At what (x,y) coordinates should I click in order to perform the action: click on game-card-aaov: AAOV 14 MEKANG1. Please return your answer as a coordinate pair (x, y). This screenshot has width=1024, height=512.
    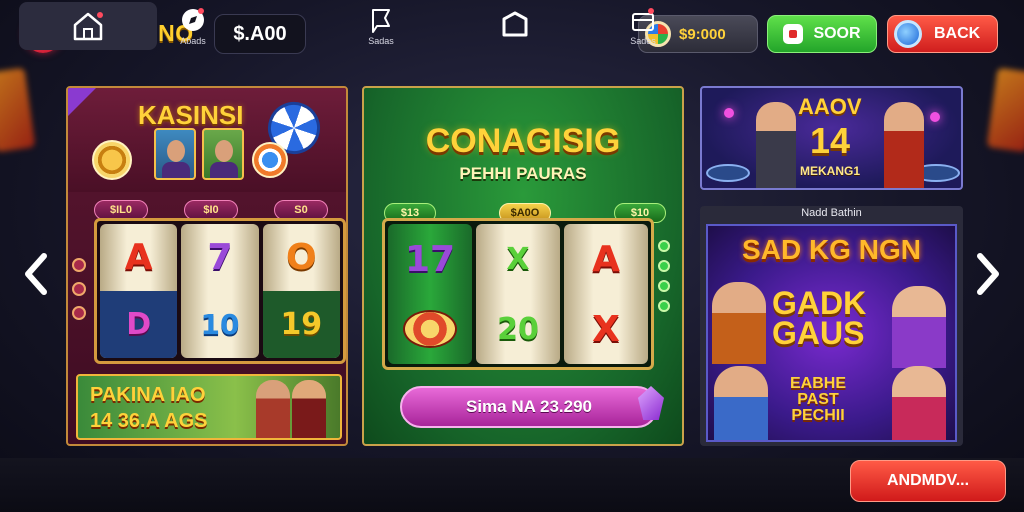
    Looking at the image, I should click on (831, 138).